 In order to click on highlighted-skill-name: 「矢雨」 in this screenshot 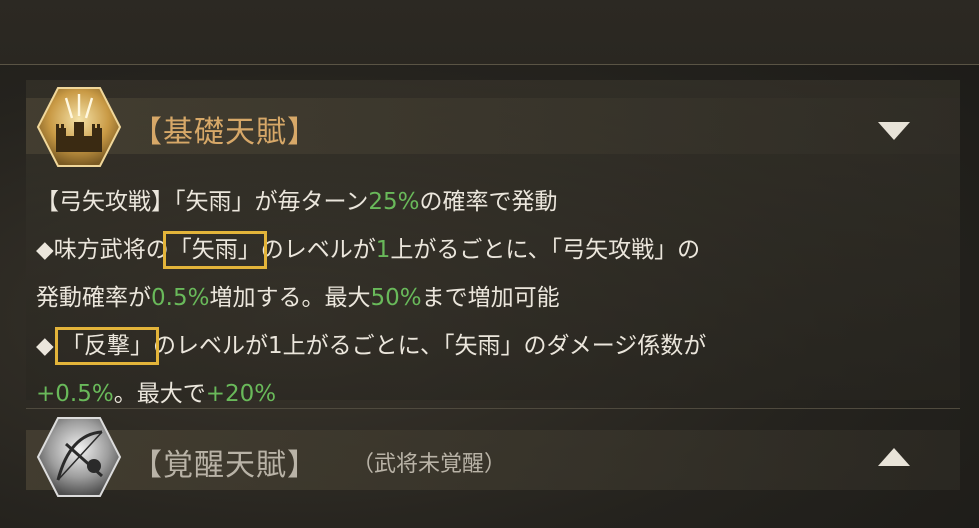, I will do `click(214, 250)`.